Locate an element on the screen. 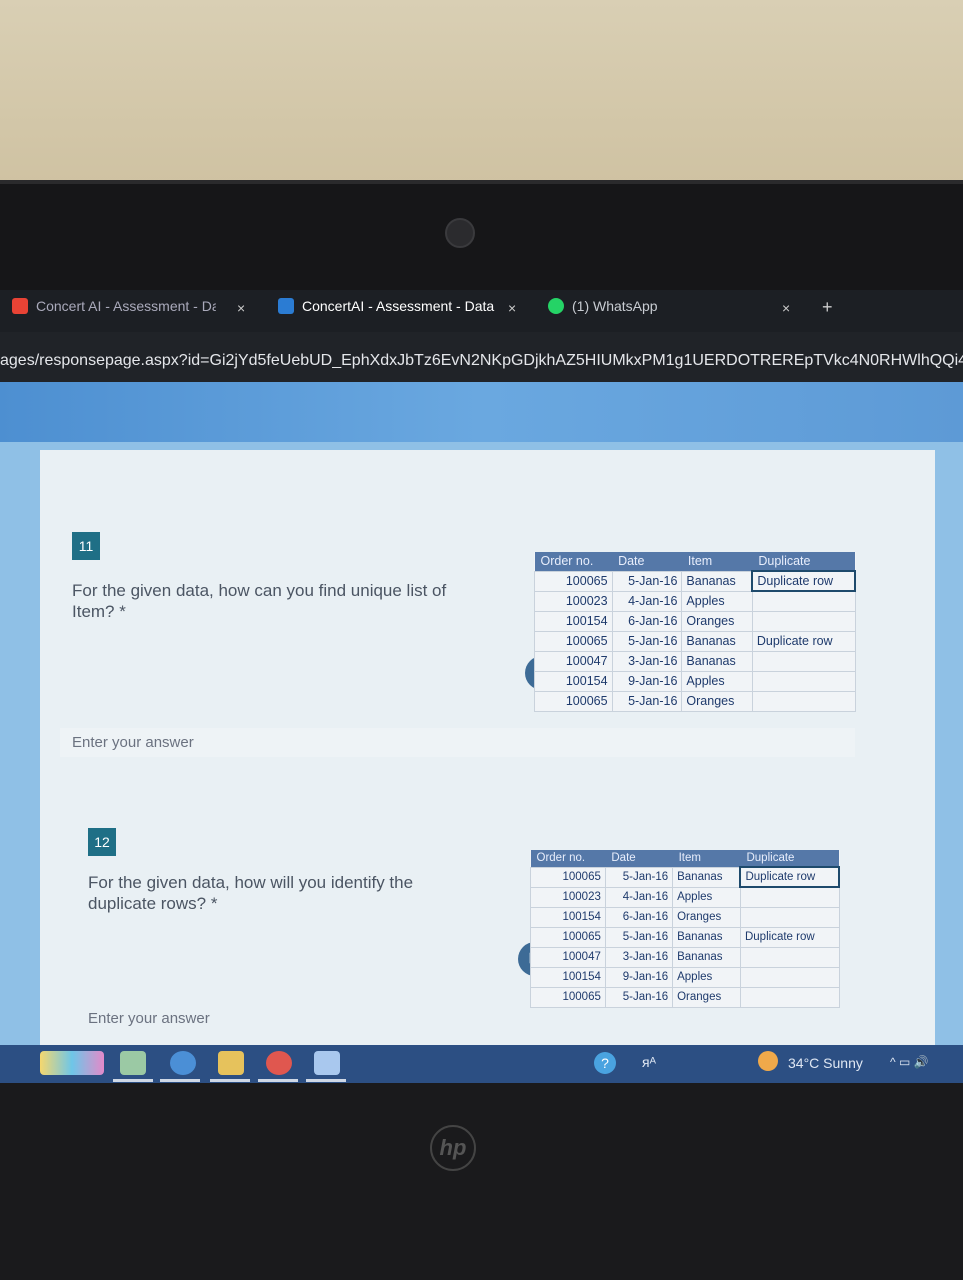 The image size is (963, 1280). forms-icon is located at coordinates (286, 306).